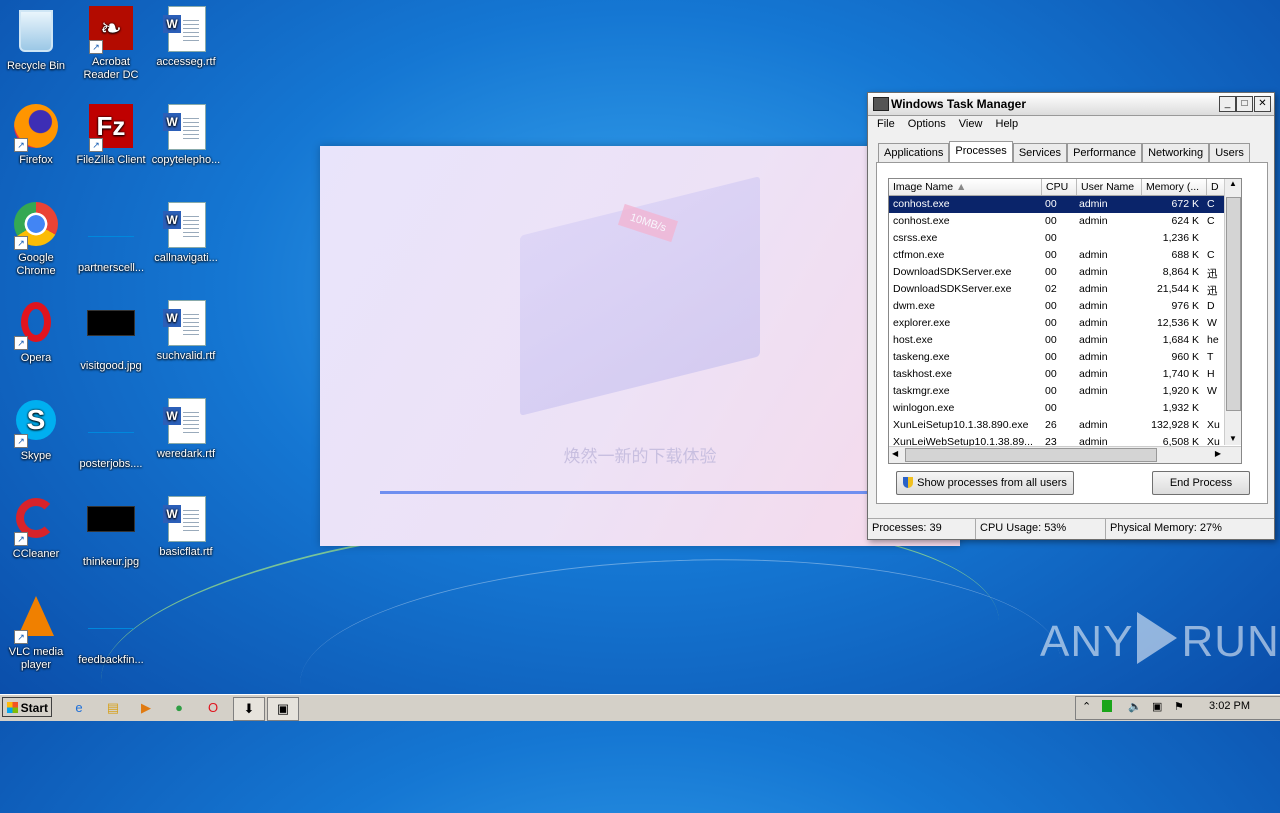  Describe the element at coordinates (186, 331) in the screenshot. I see `desktop-icon-suchvalid: suchvalid.rtf` at that location.